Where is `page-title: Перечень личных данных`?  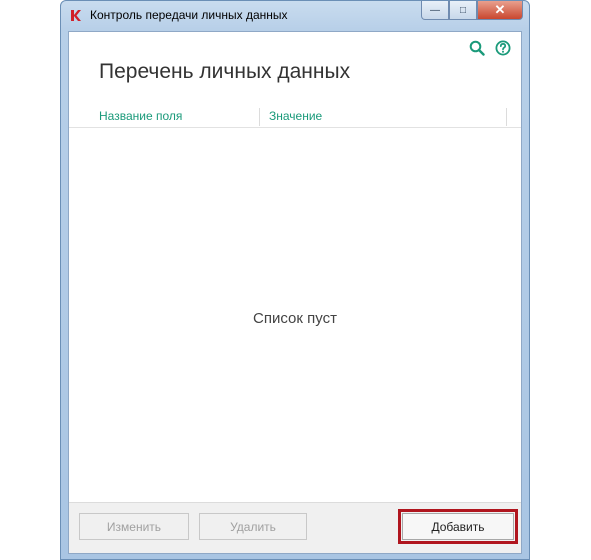
page-title: Перечень личных данных is located at coordinates (225, 71).